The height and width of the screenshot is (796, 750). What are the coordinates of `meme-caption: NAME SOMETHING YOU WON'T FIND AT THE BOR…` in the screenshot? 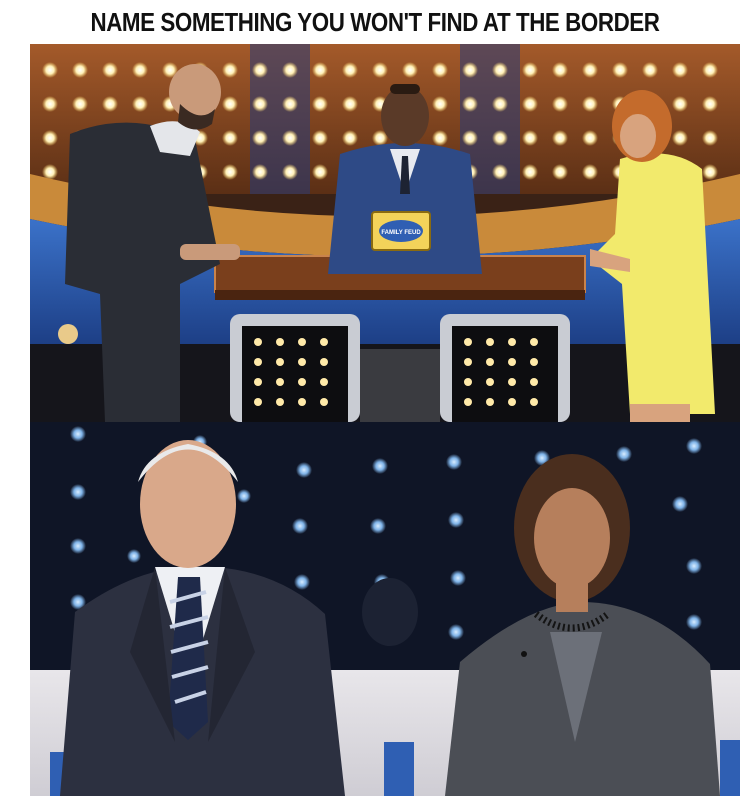 It's located at (375, 21).